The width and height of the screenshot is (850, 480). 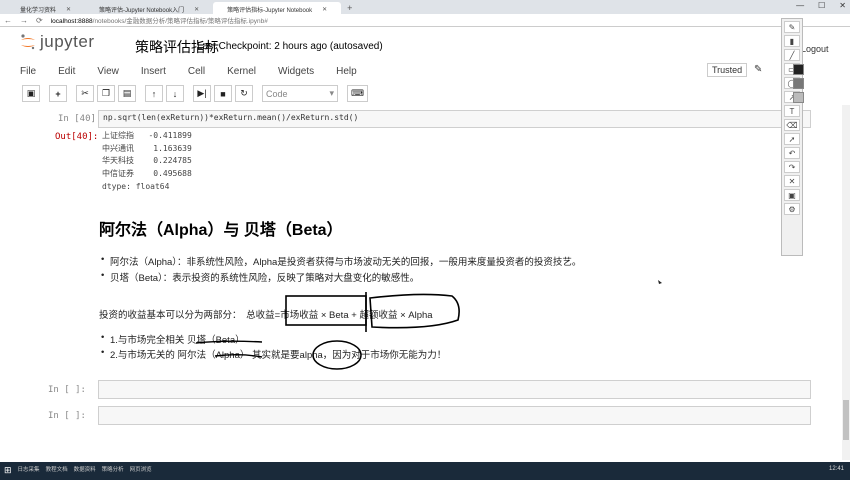 I want to click on settings-tool-icon: ⚙, so click(x=792, y=209).